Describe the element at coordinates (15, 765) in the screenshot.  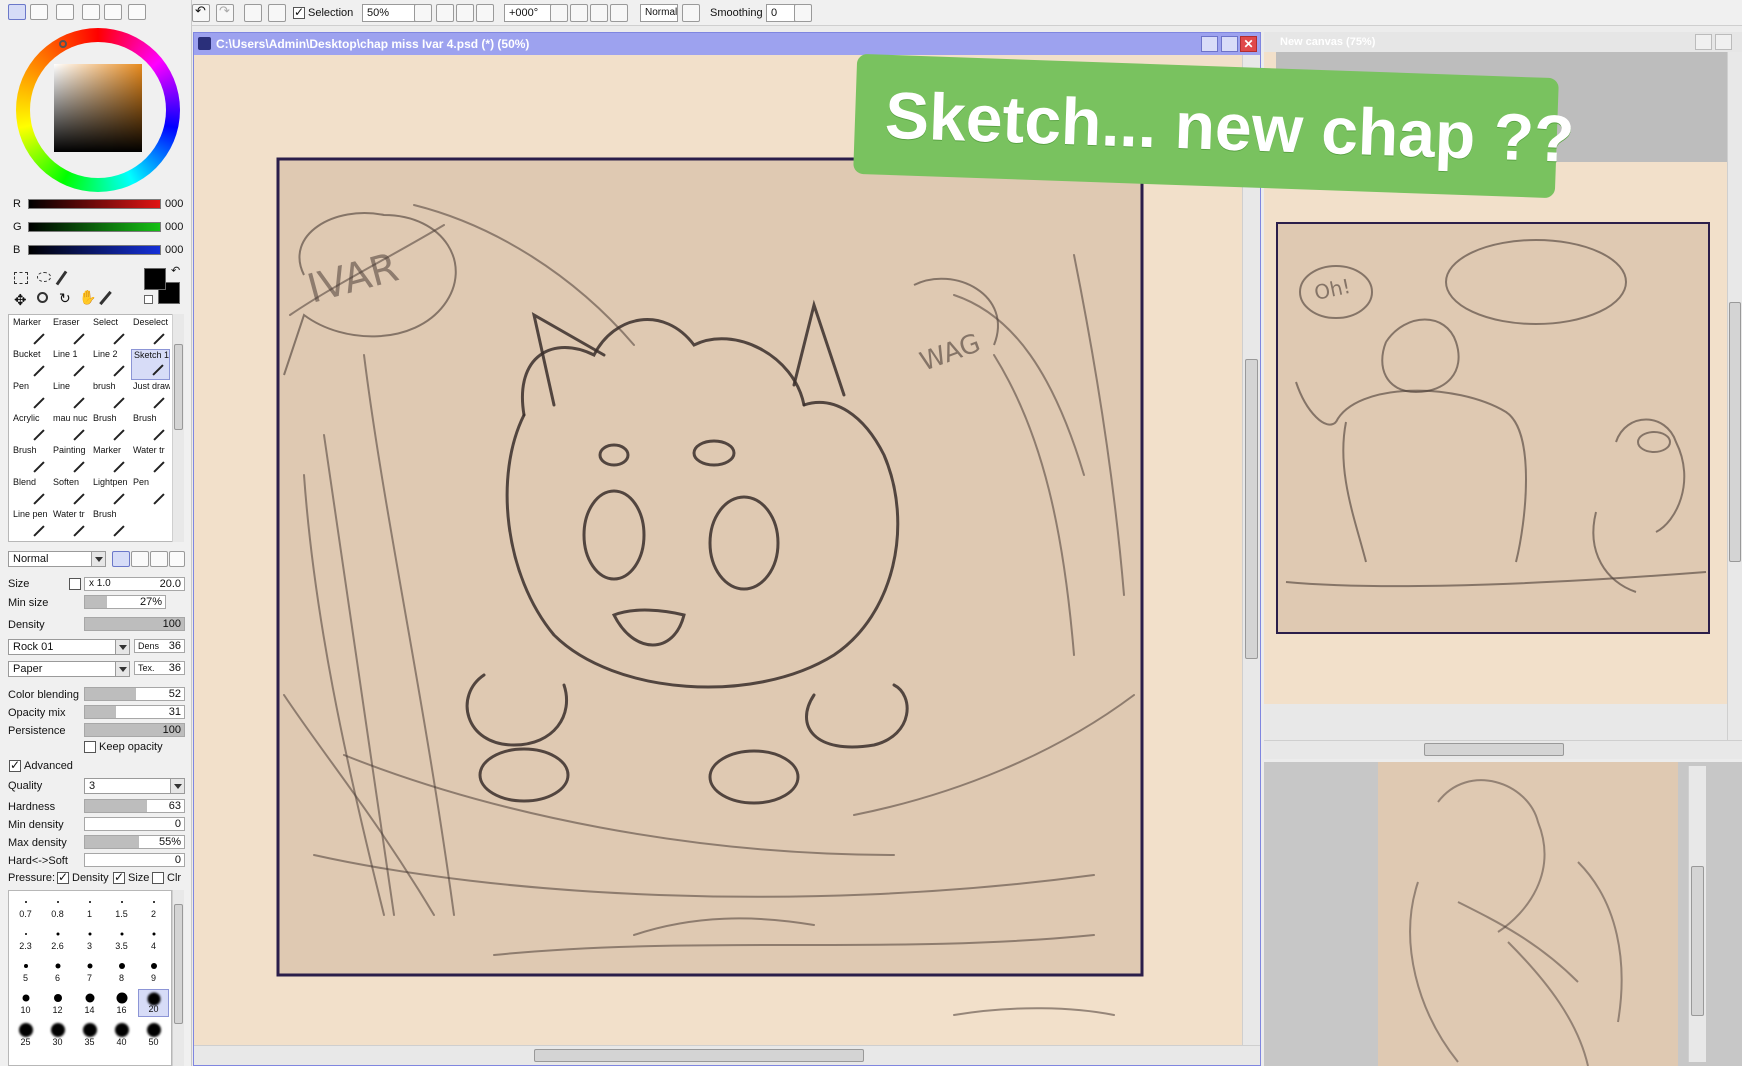
I see `advanced-checkbox` at that location.